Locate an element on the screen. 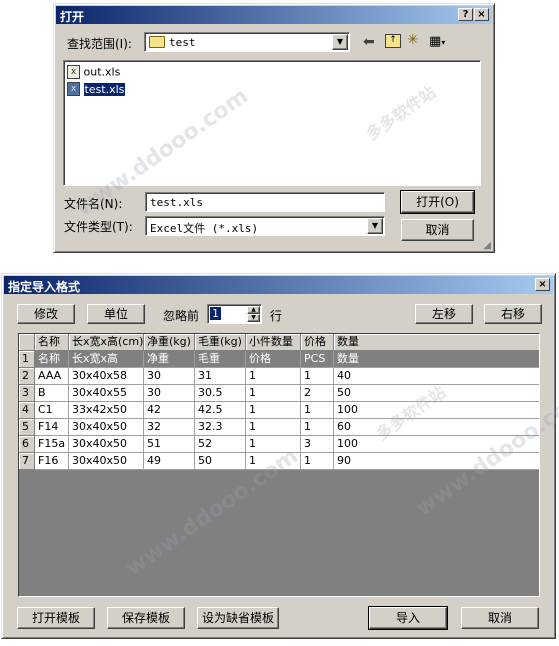 The image size is (559, 646). cancel-import-button: 取消 is located at coordinates (500, 618).